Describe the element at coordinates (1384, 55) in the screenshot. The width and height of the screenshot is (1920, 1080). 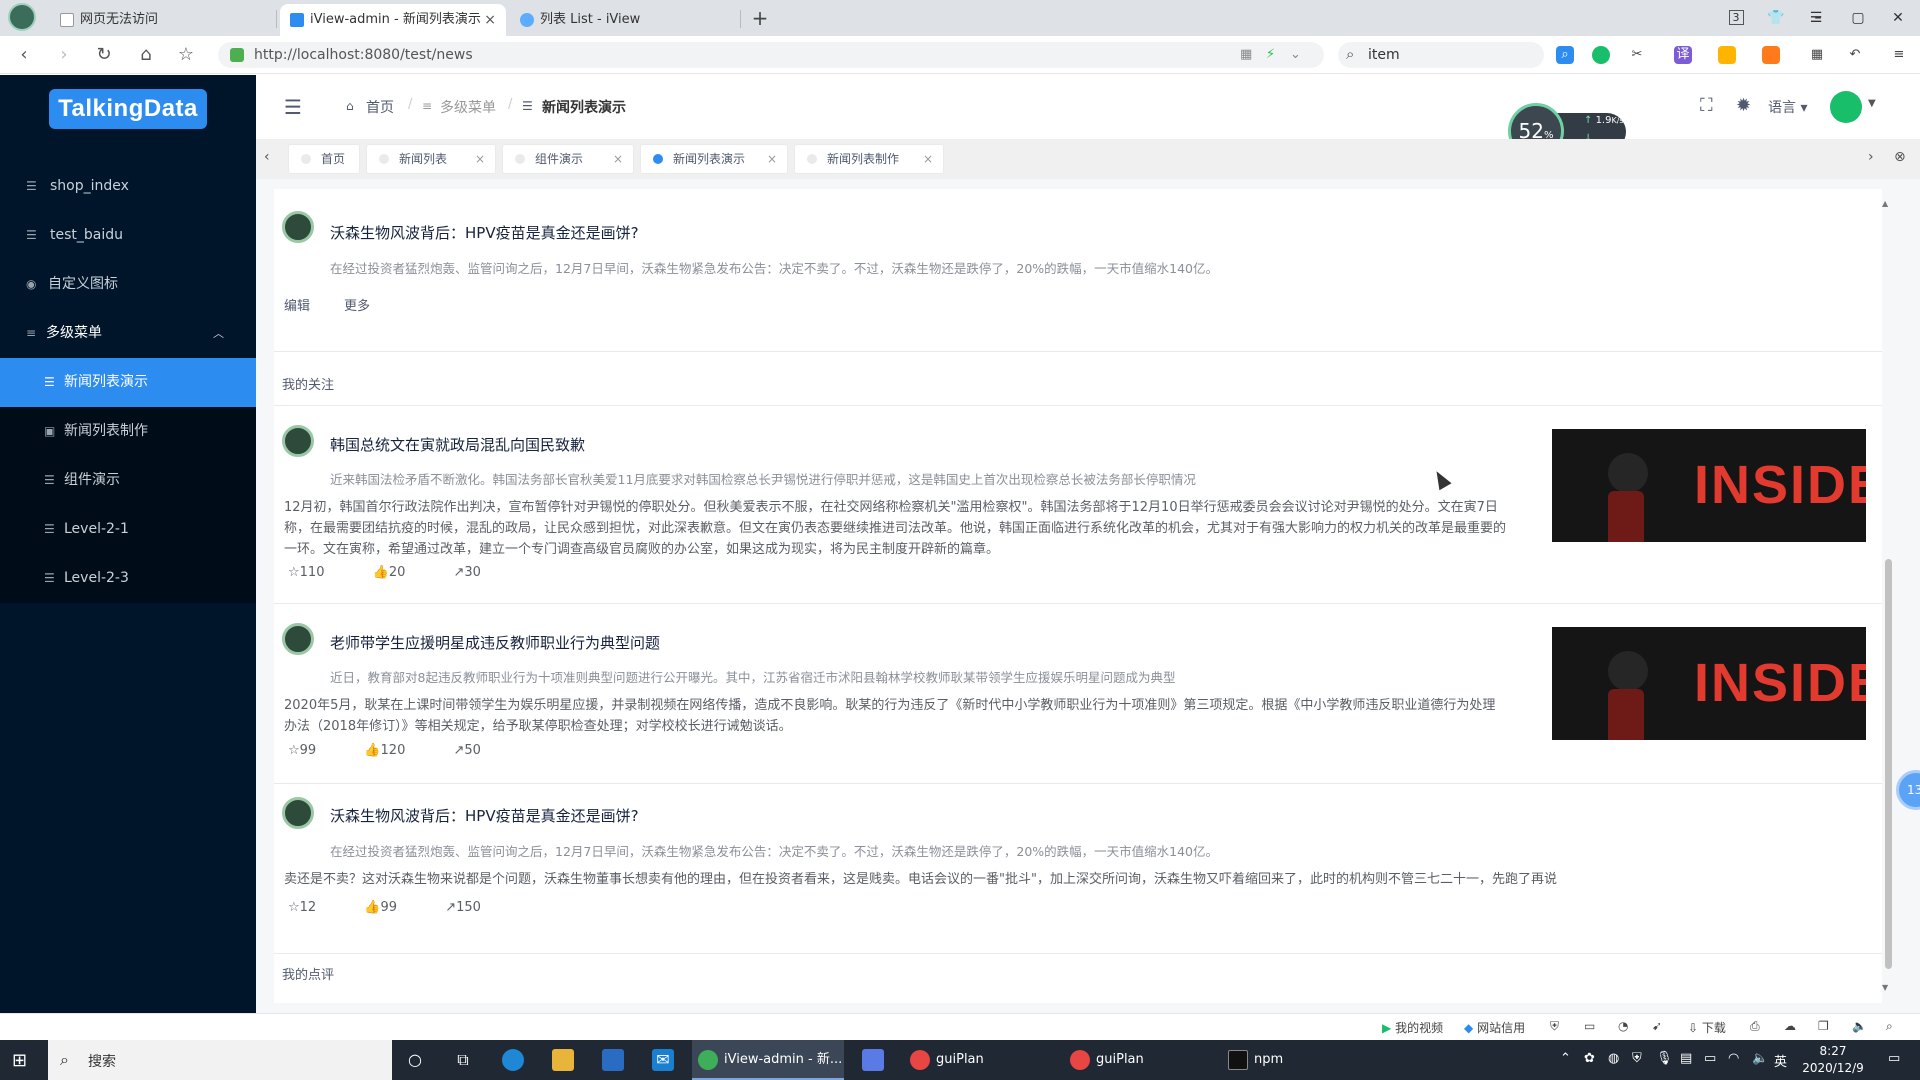
I see `search-query: item` at that location.